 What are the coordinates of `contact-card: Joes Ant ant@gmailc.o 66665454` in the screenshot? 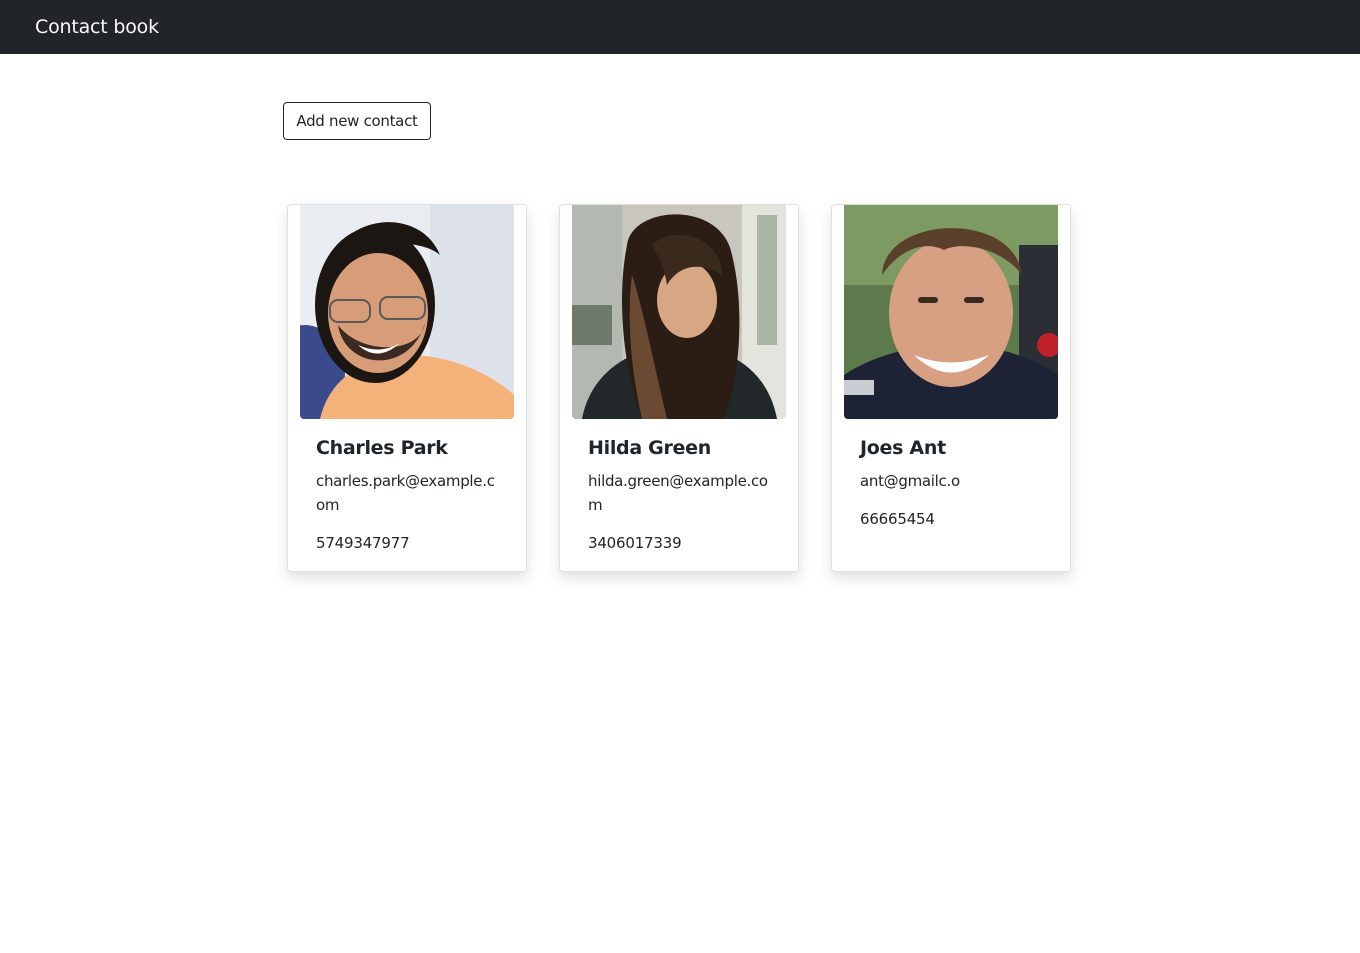 It's located at (951, 388).